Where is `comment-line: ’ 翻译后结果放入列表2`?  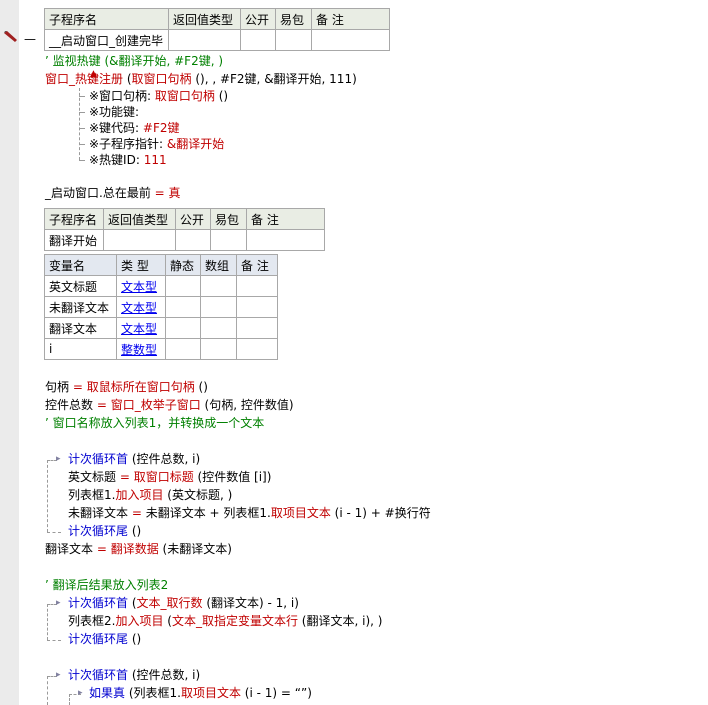
comment-line: ’ 翻译后结果放入列表2 is located at coordinates (106, 585).